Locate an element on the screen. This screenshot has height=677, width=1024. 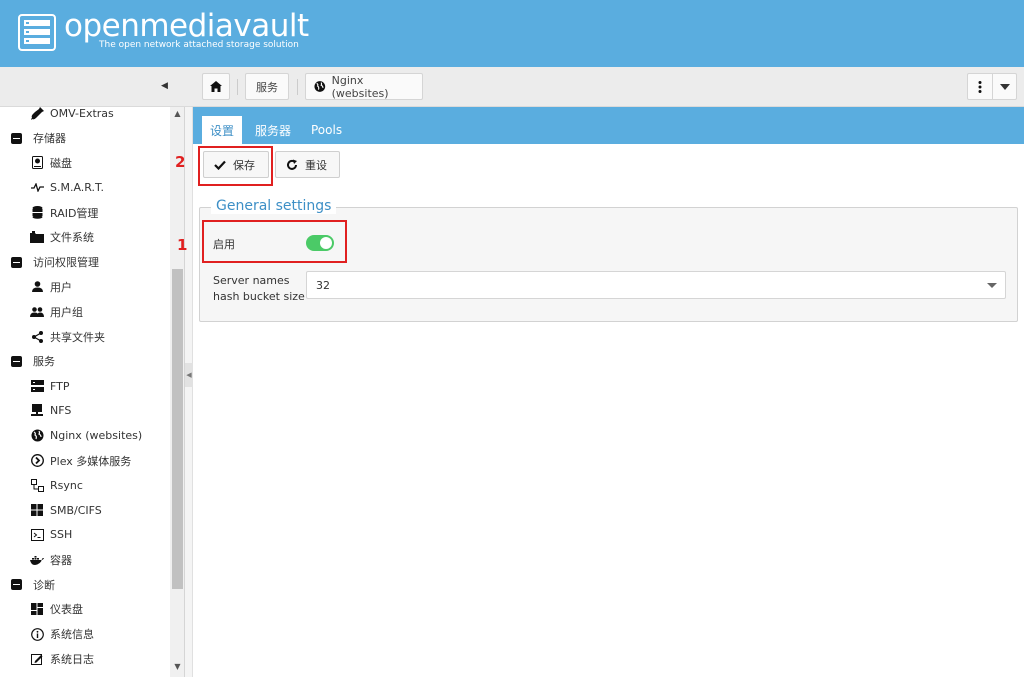
network-drive-icon is located at coordinates (37, 411).